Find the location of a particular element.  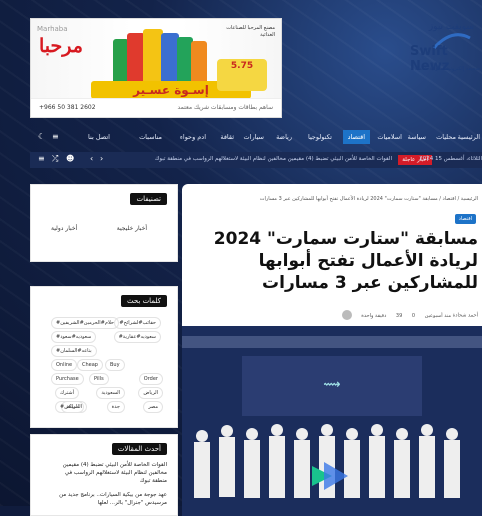

user-icon: ☻ is located at coordinates (70, 158).